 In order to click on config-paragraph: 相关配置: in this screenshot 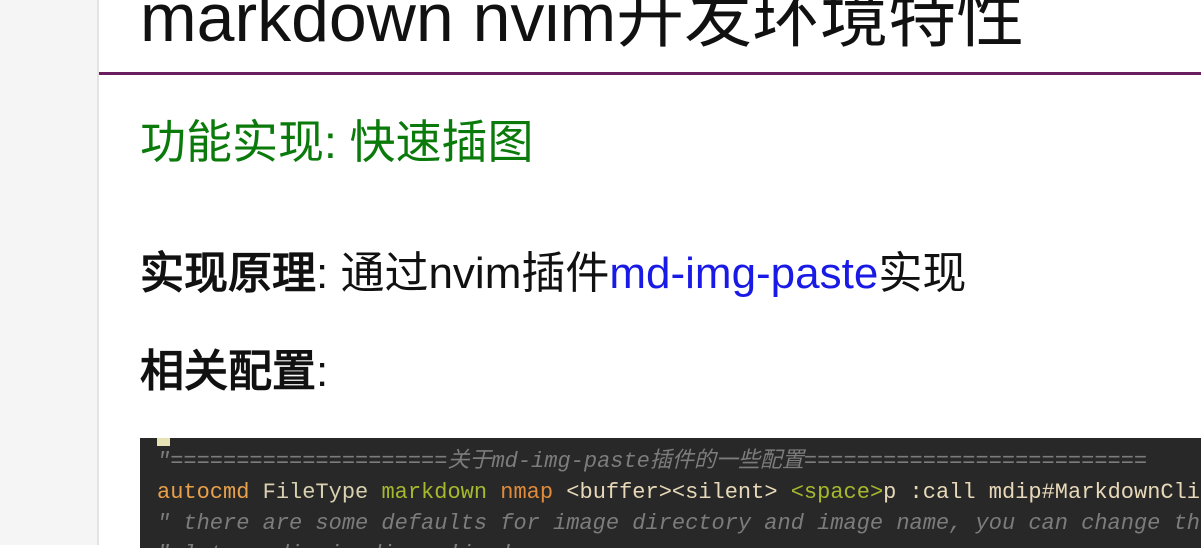, I will do `click(234, 372)`.